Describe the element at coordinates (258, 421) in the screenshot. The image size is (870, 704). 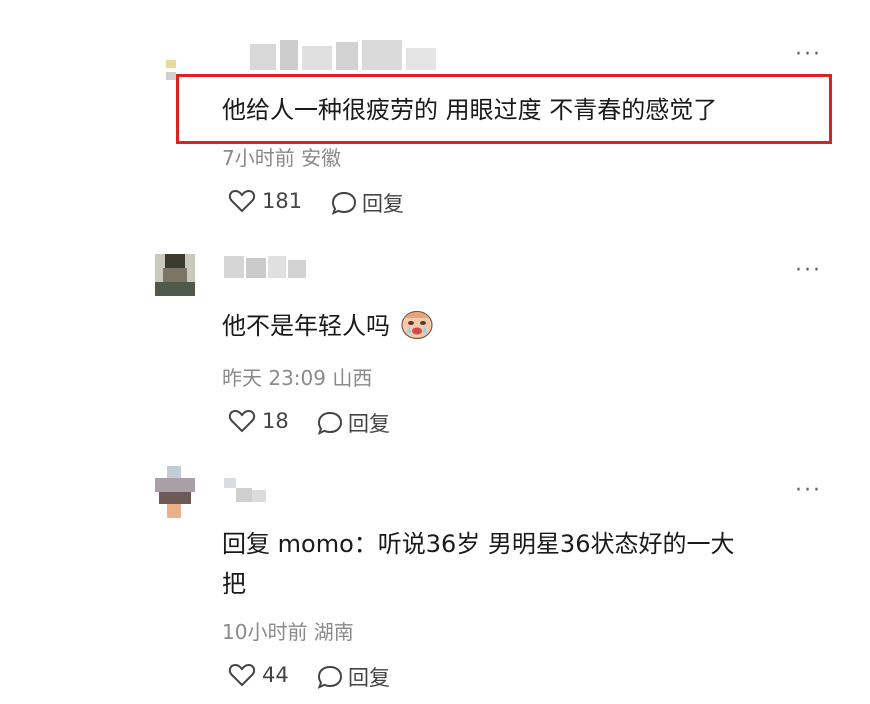
I see `like-button: 18` at that location.